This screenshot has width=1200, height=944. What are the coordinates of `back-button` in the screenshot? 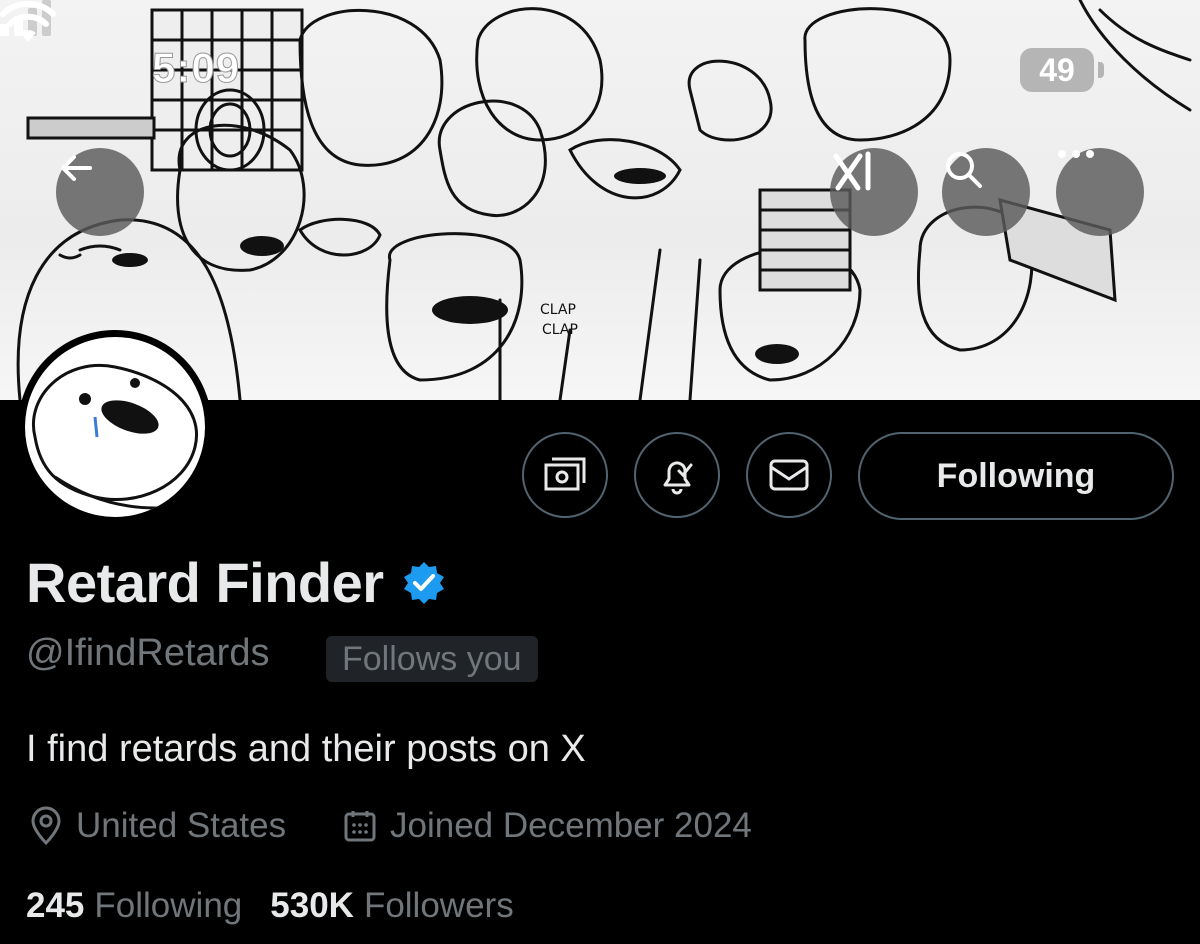 It's located at (100, 192).